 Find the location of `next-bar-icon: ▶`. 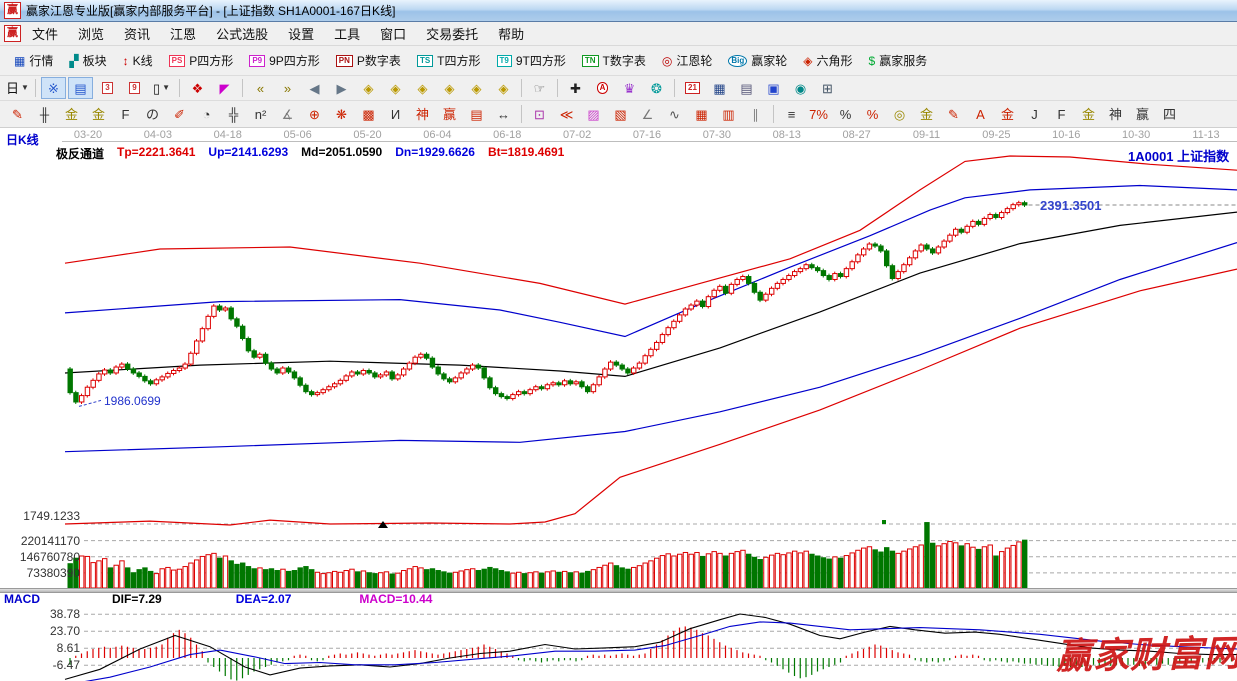

next-bar-icon: ▶ is located at coordinates (341, 88).